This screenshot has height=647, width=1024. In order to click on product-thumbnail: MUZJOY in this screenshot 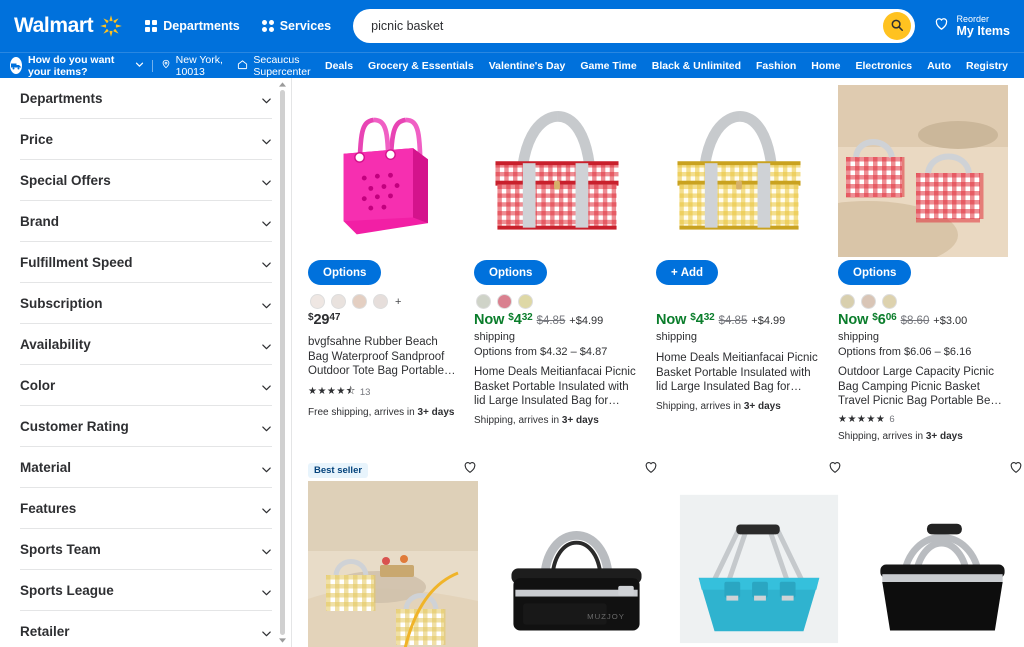, I will do `click(576, 564)`.